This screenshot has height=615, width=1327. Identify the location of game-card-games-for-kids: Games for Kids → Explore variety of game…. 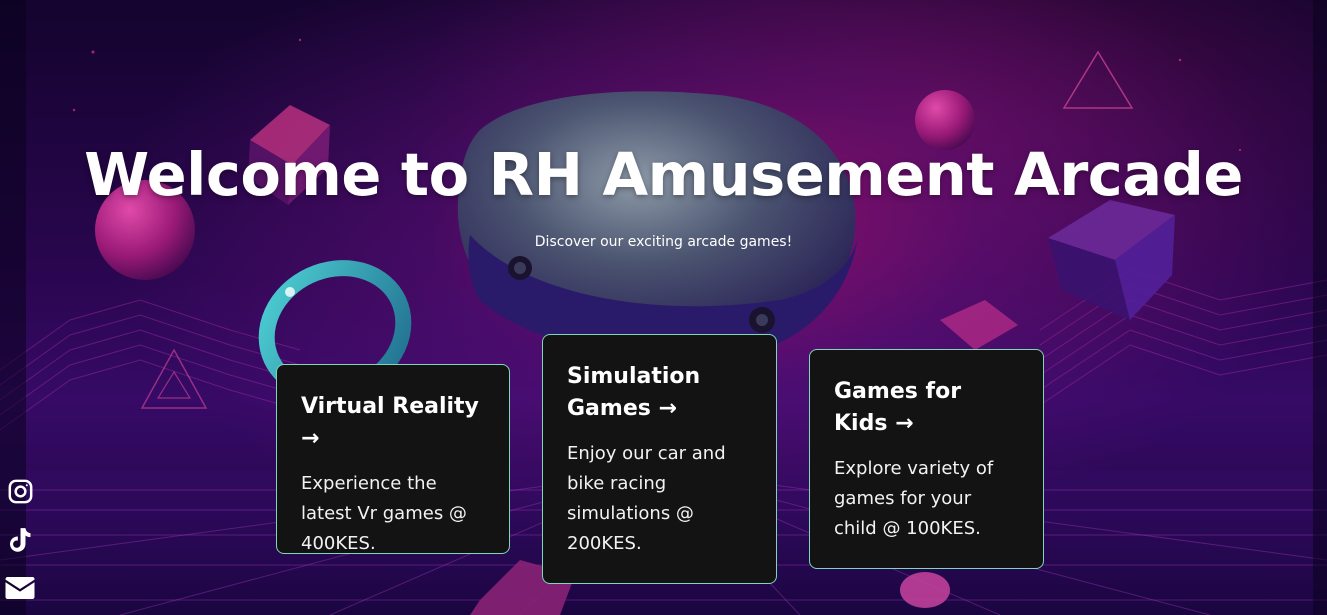
(926, 459).